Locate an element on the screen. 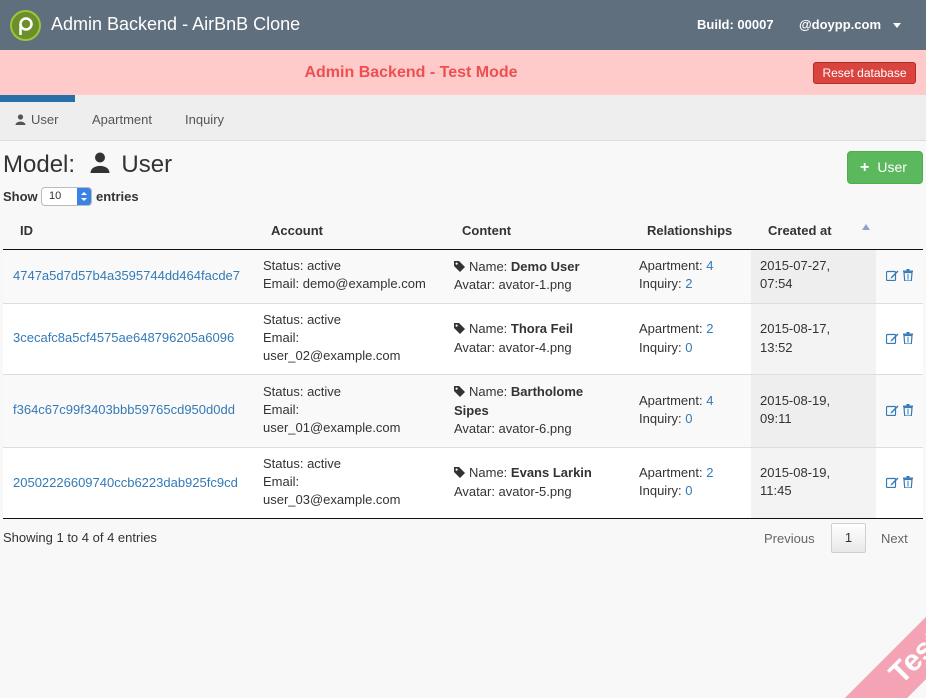 The width and height of the screenshot is (926, 698). model-name: User is located at coordinates (147, 164).